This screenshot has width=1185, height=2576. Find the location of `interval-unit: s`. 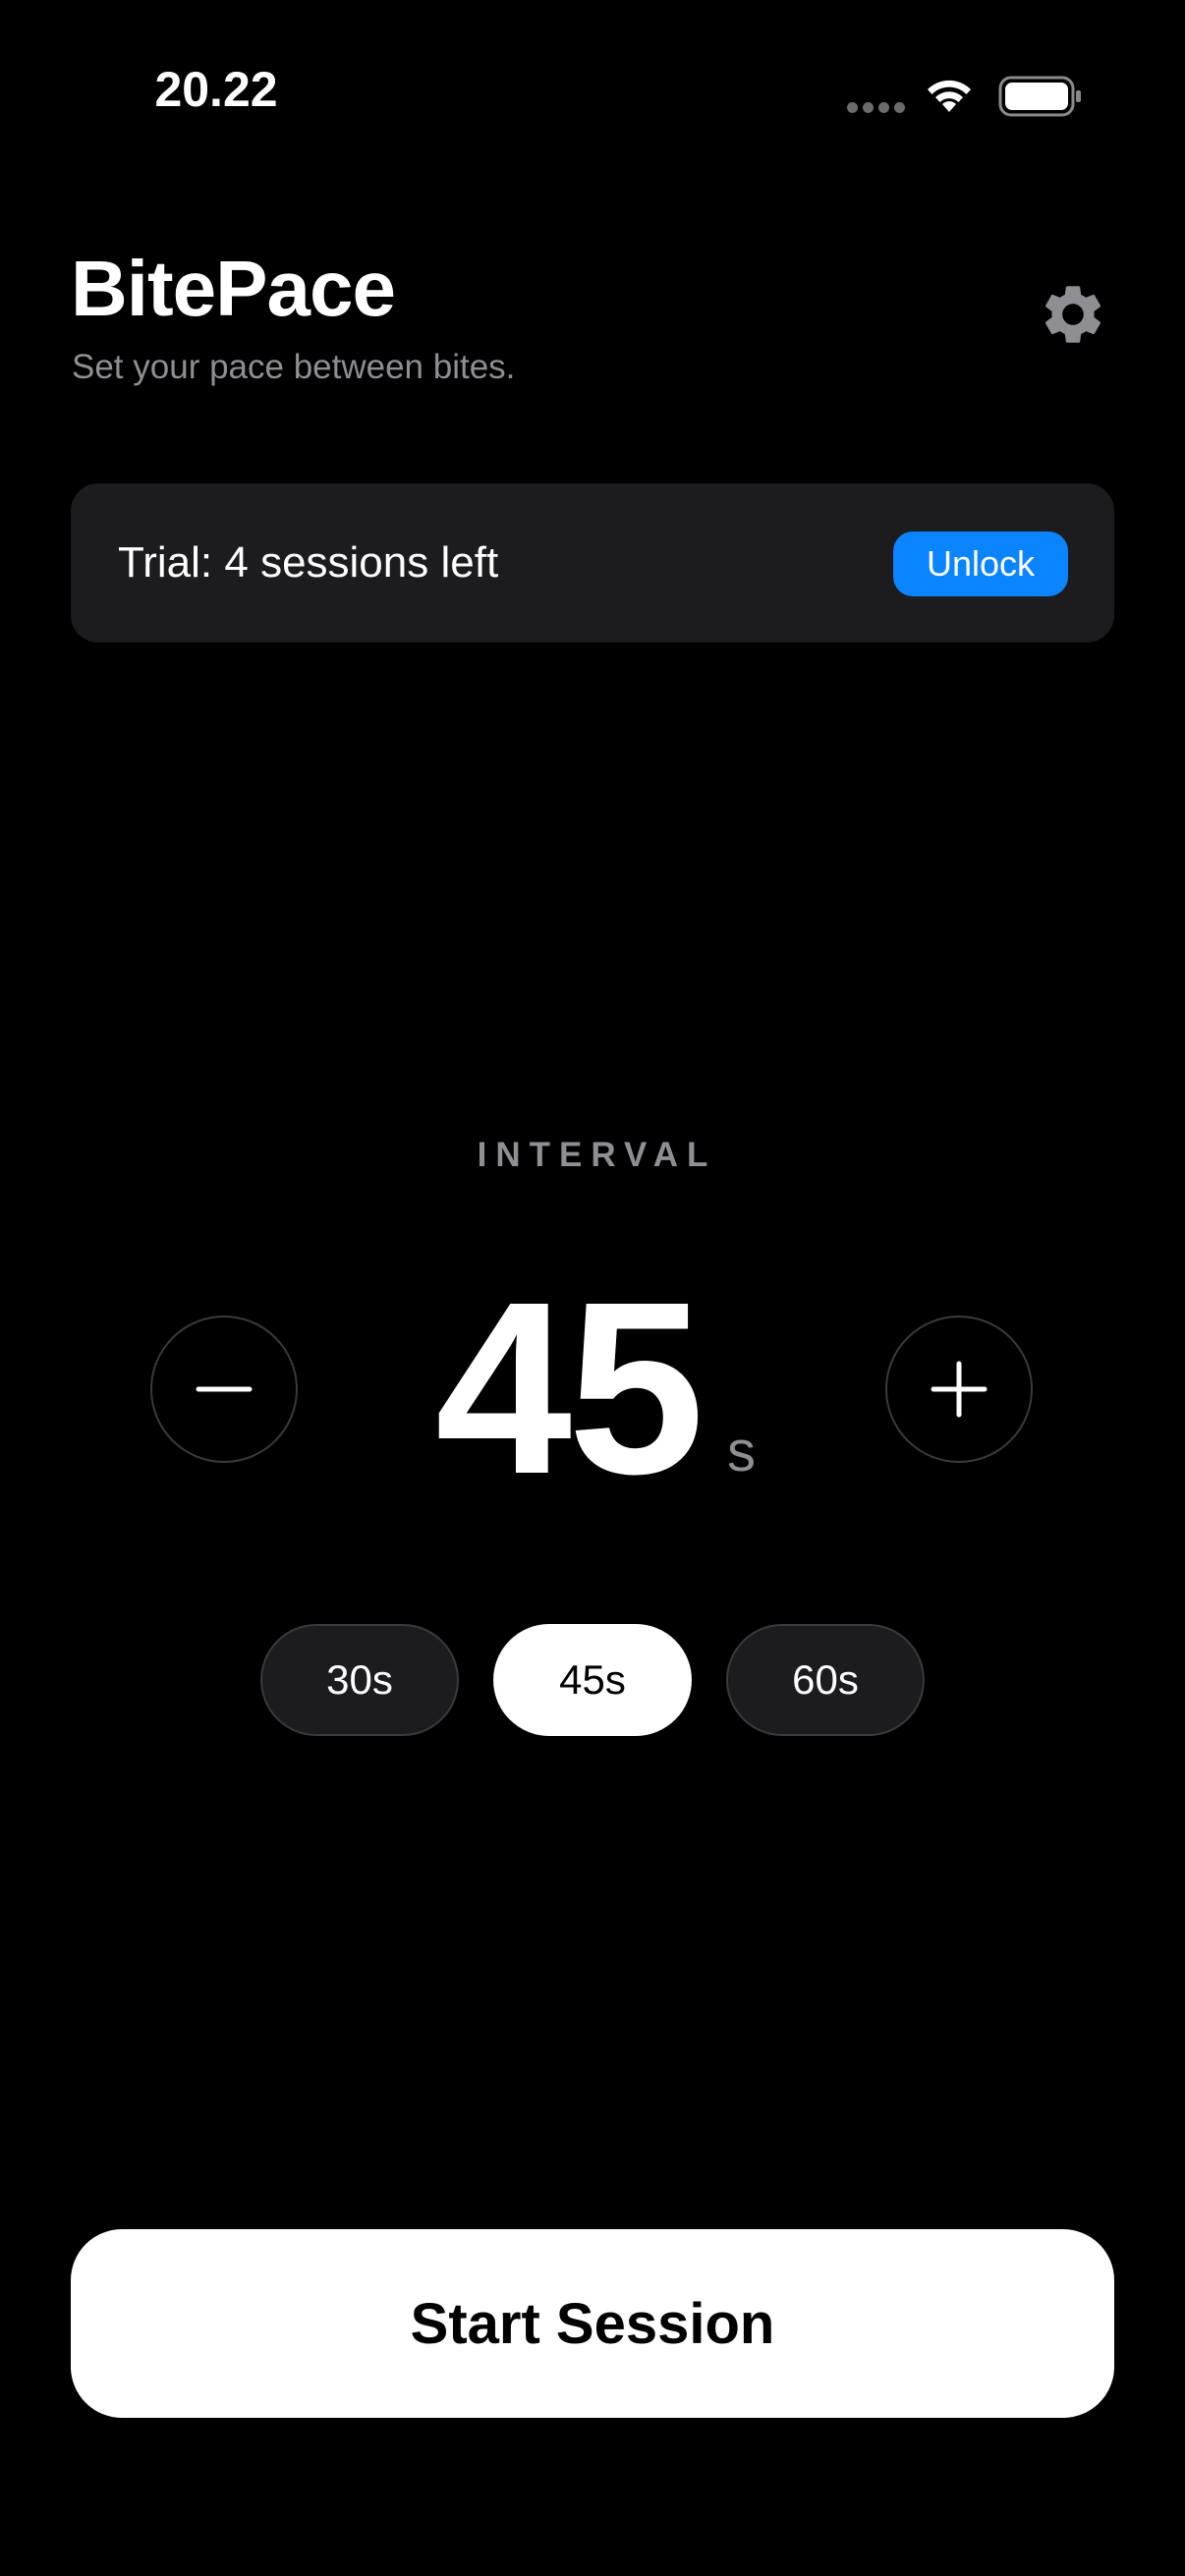

interval-unit: s is located at coordinates (742, 1452).